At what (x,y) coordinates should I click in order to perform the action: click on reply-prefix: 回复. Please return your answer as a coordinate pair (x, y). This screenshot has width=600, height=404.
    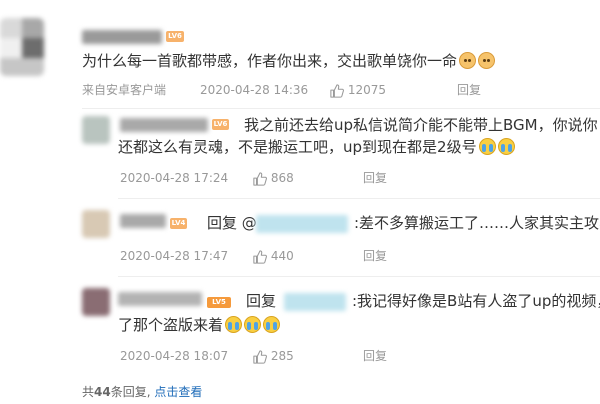
    Looking at the image, I should click on (261, 301).